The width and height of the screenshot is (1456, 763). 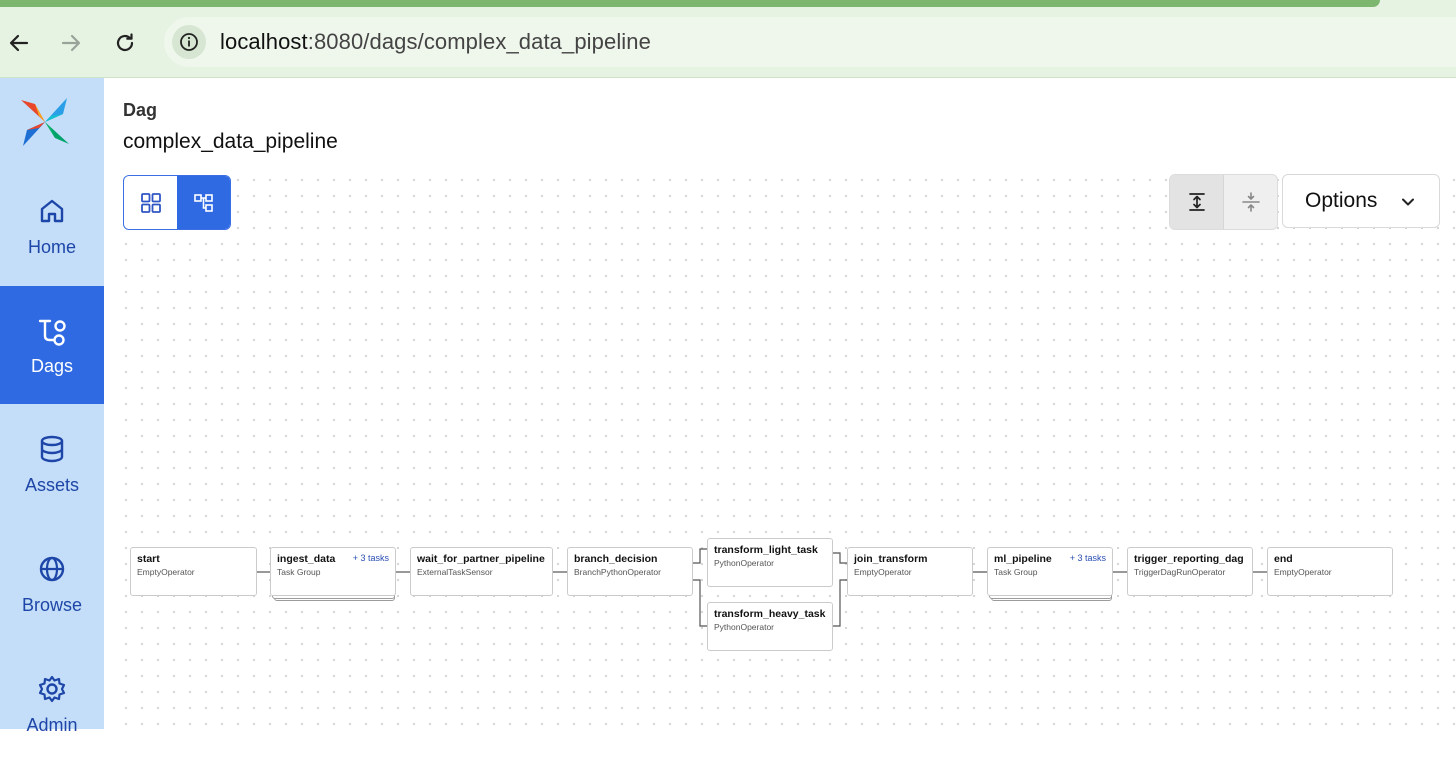 I want to click on airflow-logo, so click(x=45, y=122).